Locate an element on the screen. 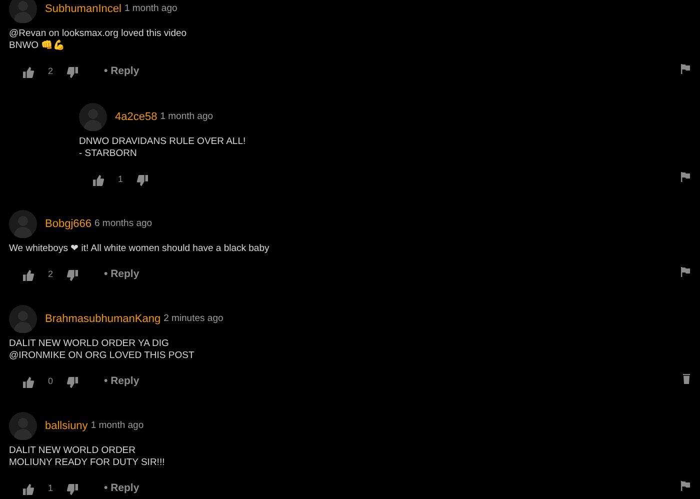  comment-text: @IRONMIKE ON ORG LOVED THIS POST is located at coordinates (102, 356).